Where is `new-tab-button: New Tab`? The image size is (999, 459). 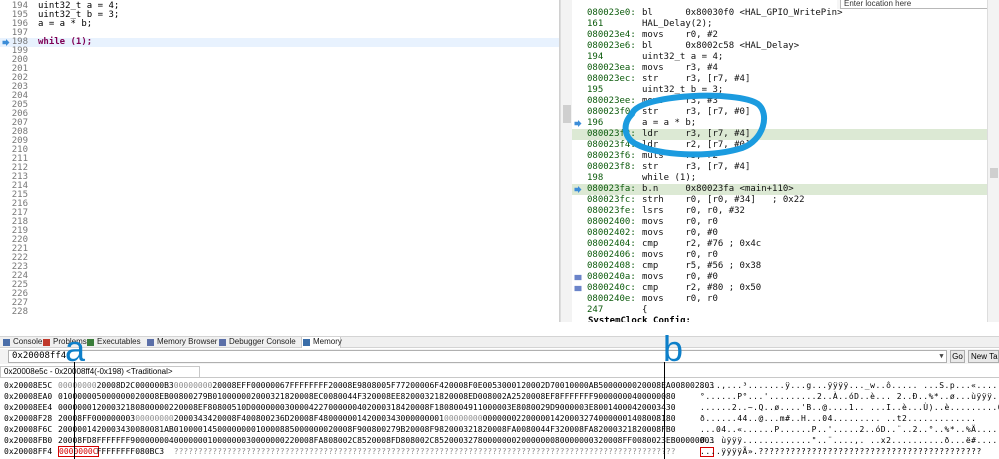 new-tab-button: New Tab is located at coordinates (983, 356).